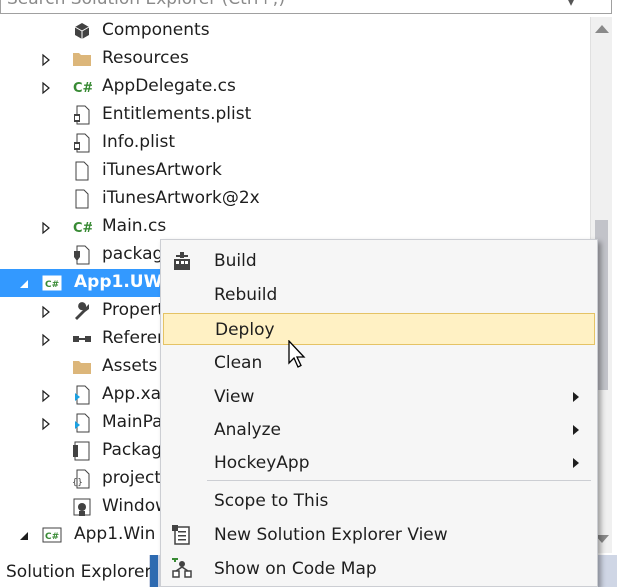 The width and height of the screenshot is (617, 587). Describe the element at coordinates (139, 142) in the screenshot. I see `tree-item-label: Info.plist` at that location.